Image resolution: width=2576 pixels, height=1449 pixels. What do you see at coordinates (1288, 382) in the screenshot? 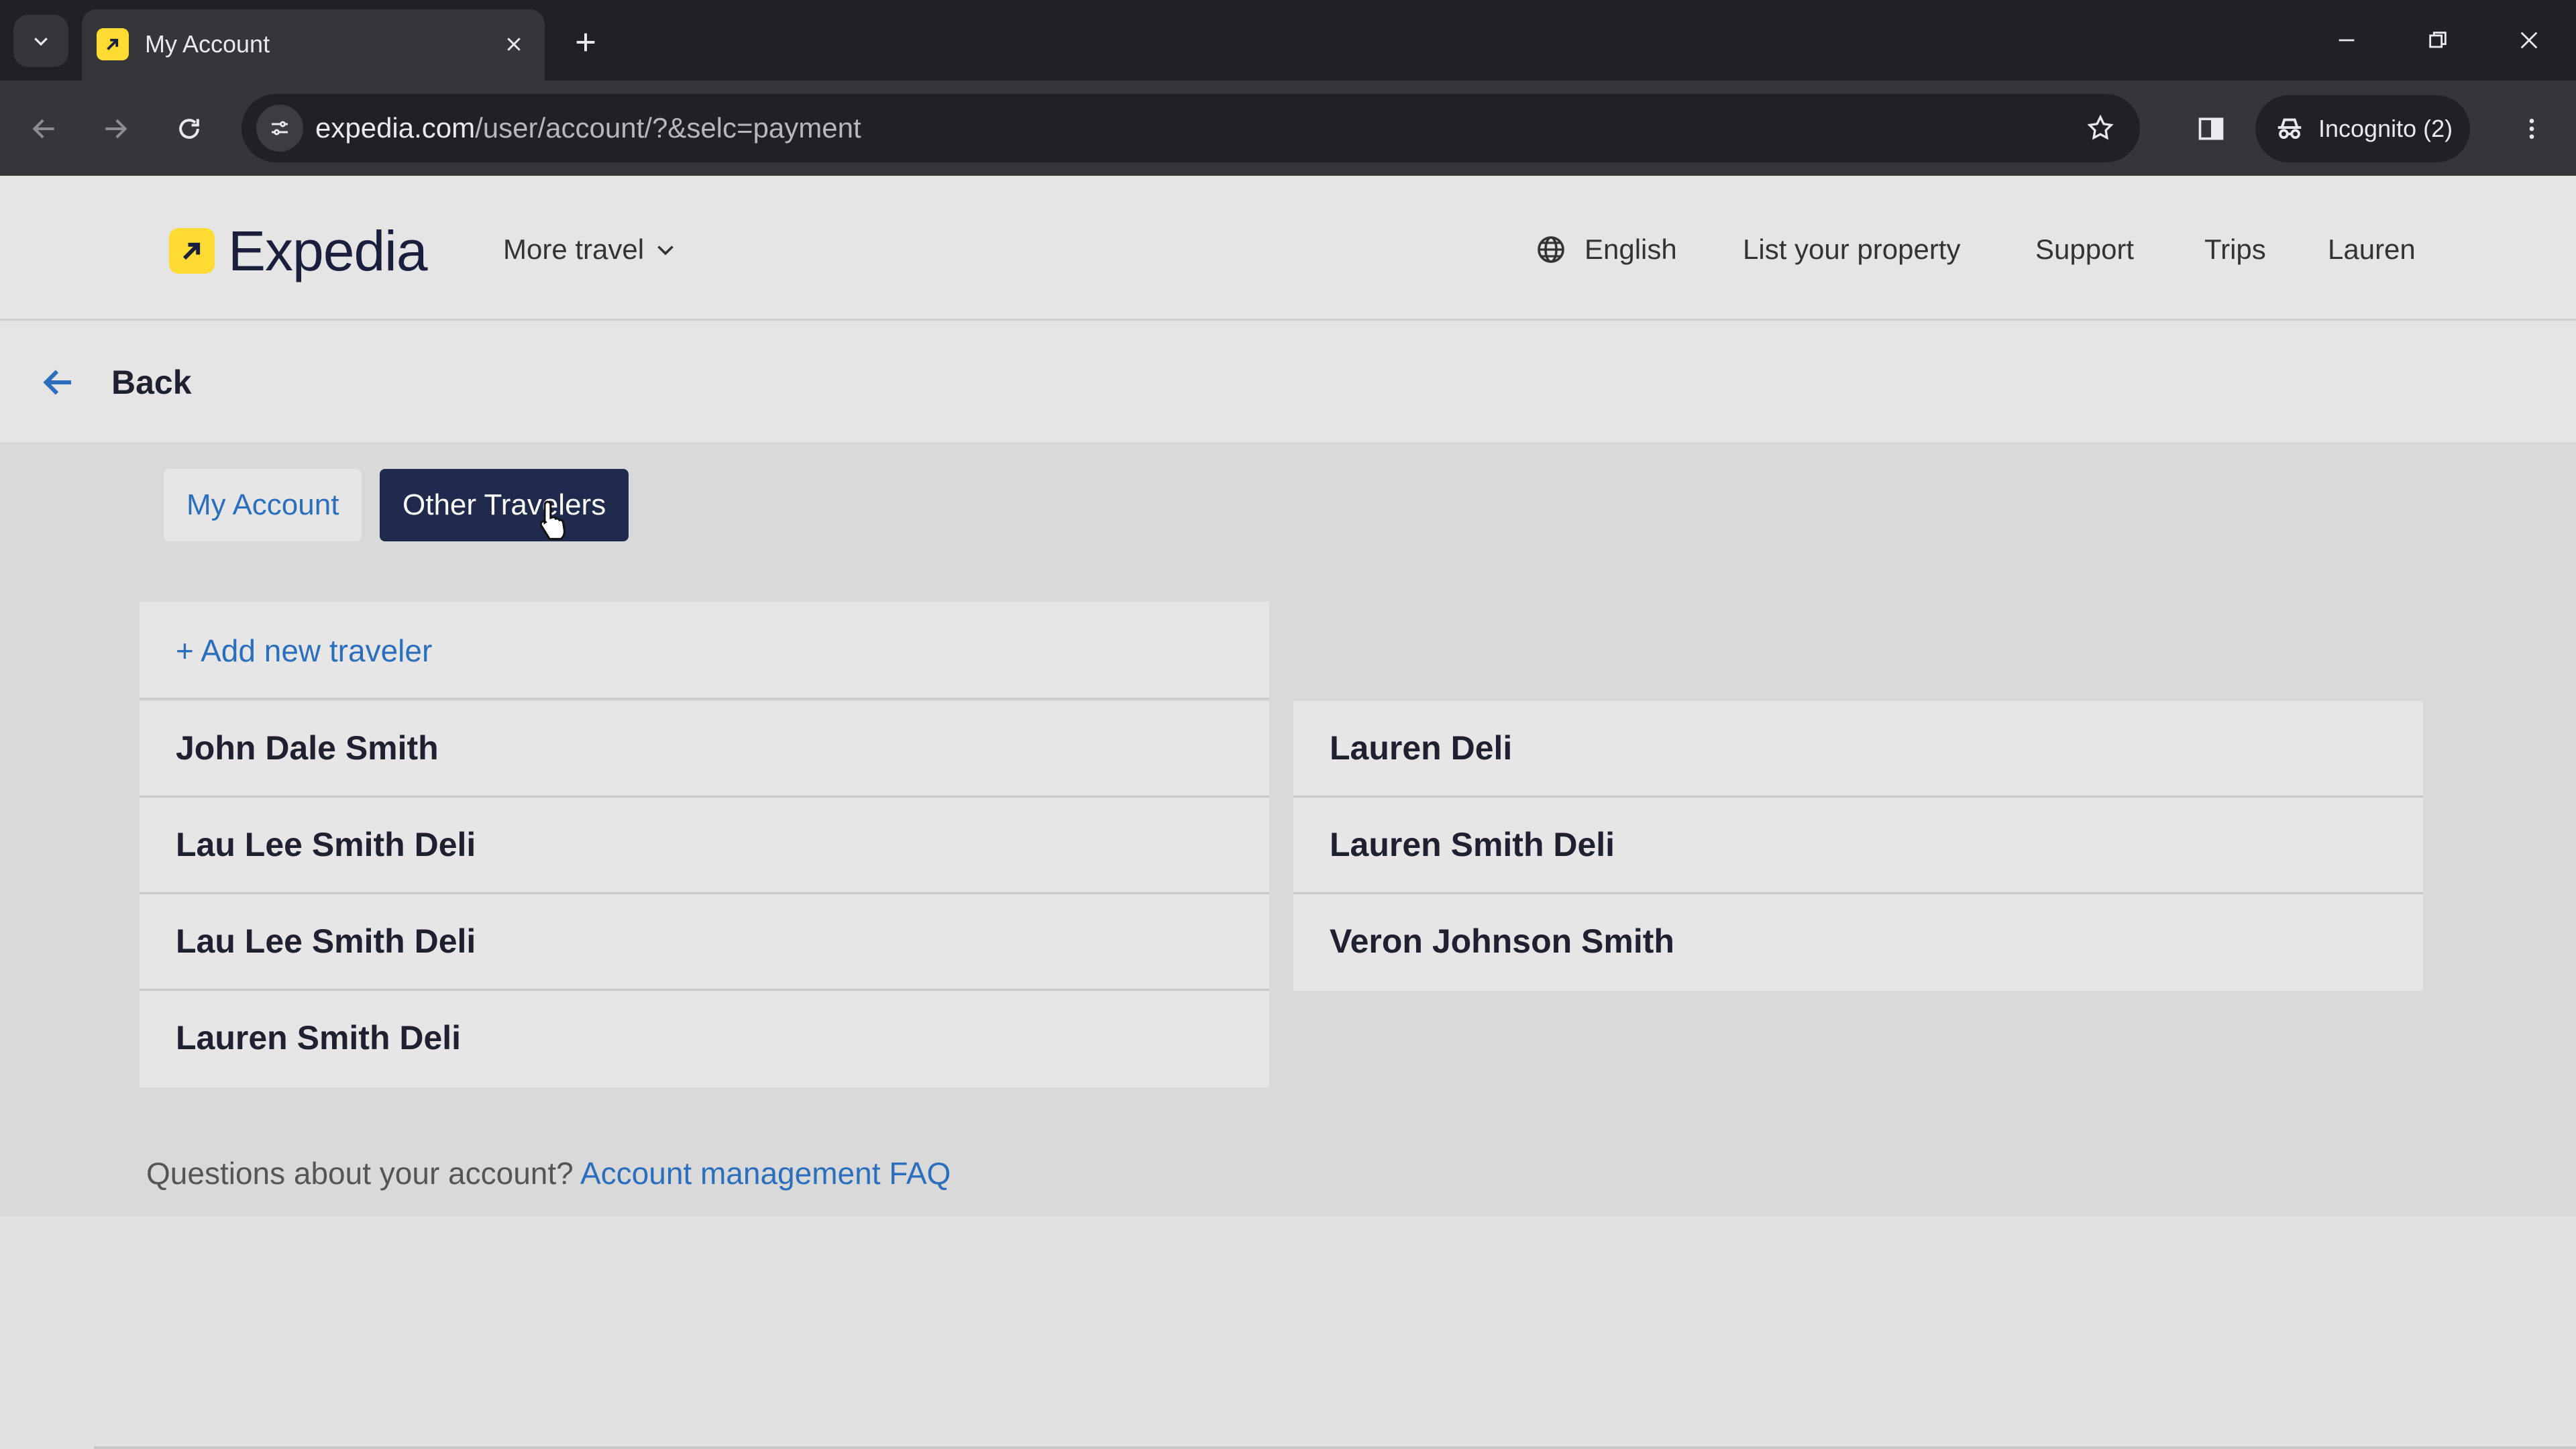
I see `back-bar: Back` at bounding box center [1288, 382].